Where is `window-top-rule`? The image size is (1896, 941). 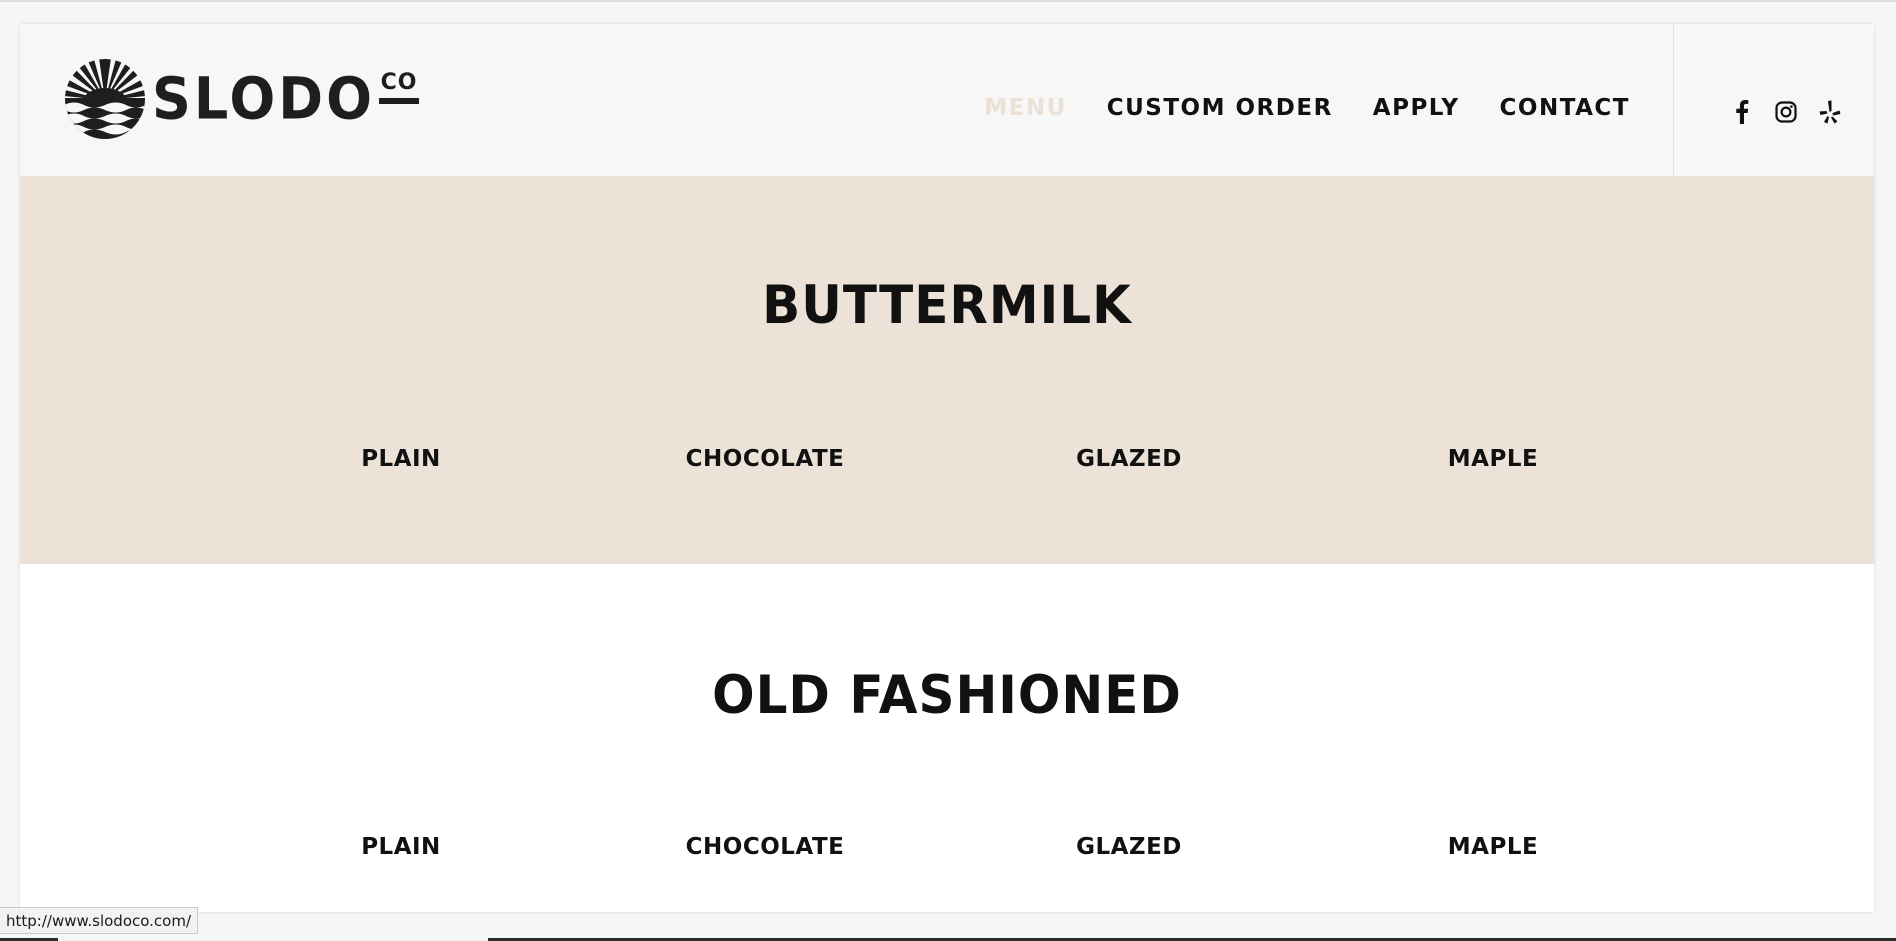
window-top-rule is located at coordinates (948, 1).